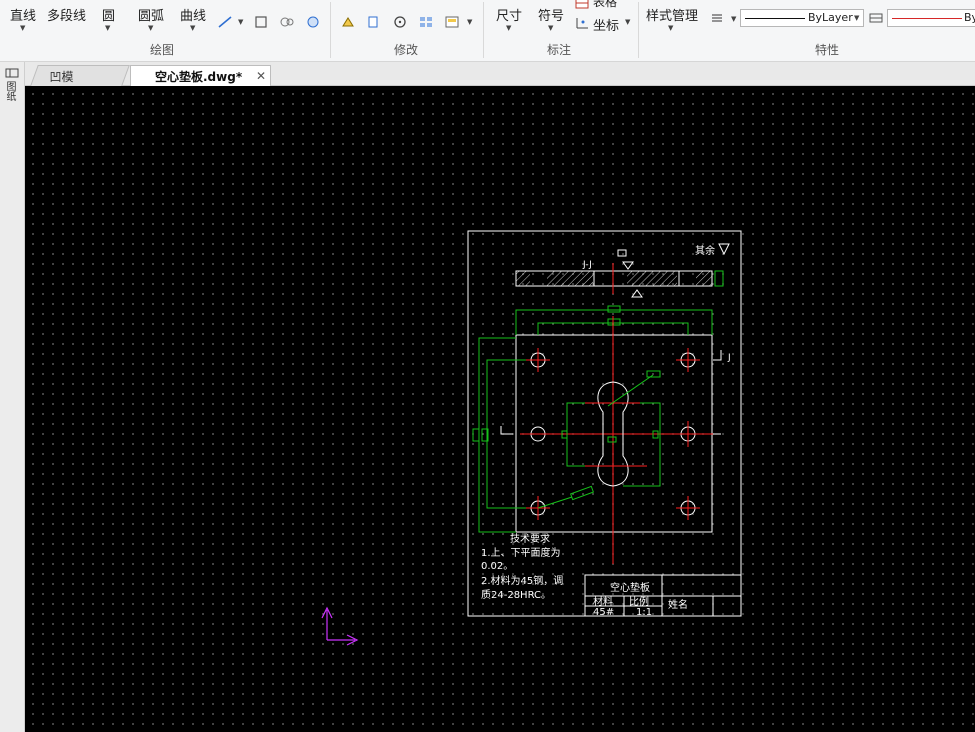  What do you see at coordinates (550, 28) in the screenshot?
I see `symbol-dropdown-icon: ▼` at bounding box center [550, 28].